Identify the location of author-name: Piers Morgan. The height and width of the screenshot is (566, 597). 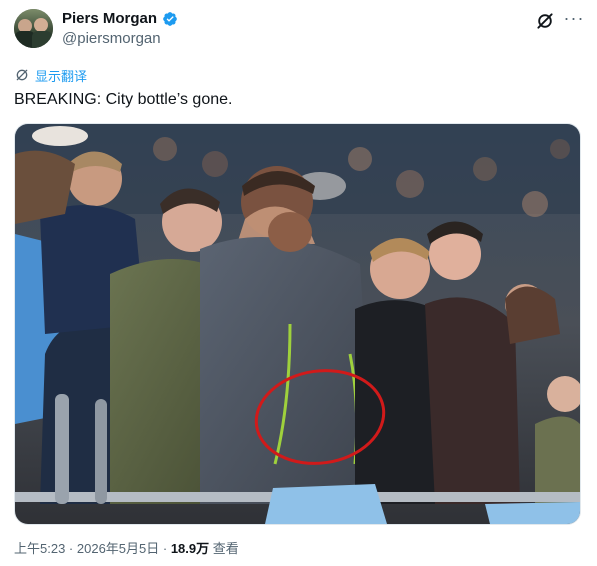
(109, 19).